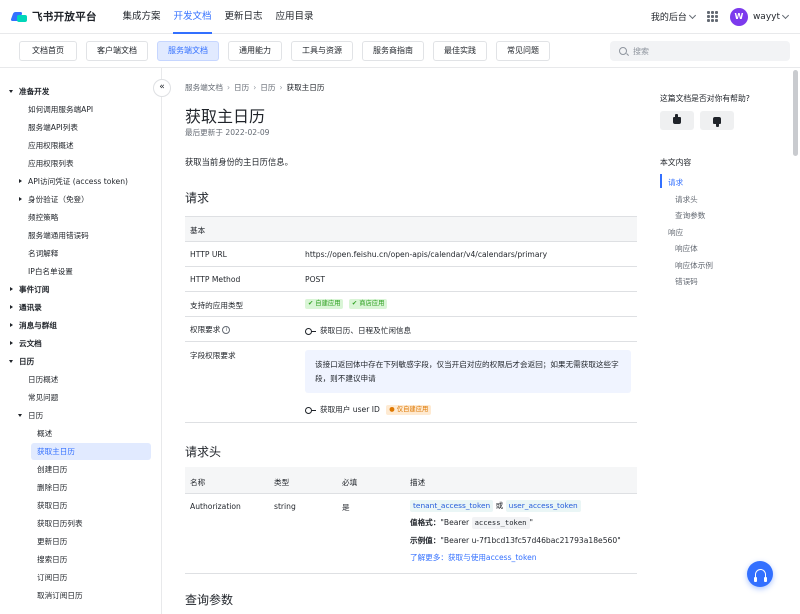 This screenshot has width=800, height=614. What do you see at coordinates (255, 87) in the screenshot?
I see `breadcrumb: 服务端文档 › 日历 › 日历 › 获取主日历` at bounding box center [255, 87].